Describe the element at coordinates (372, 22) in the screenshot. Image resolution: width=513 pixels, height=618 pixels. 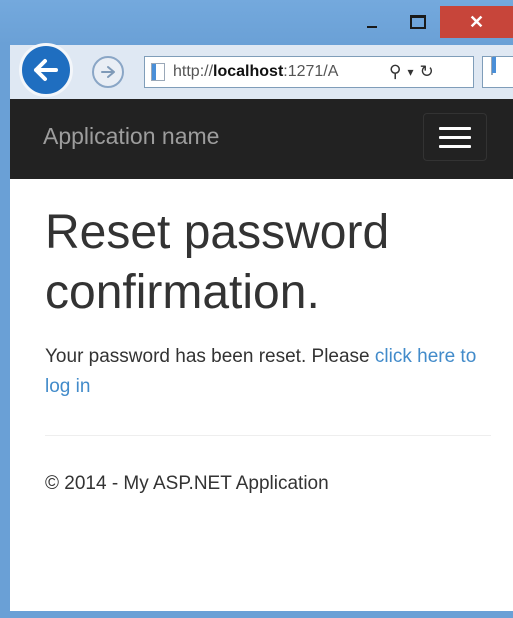
I see `minimize-button` at that location.